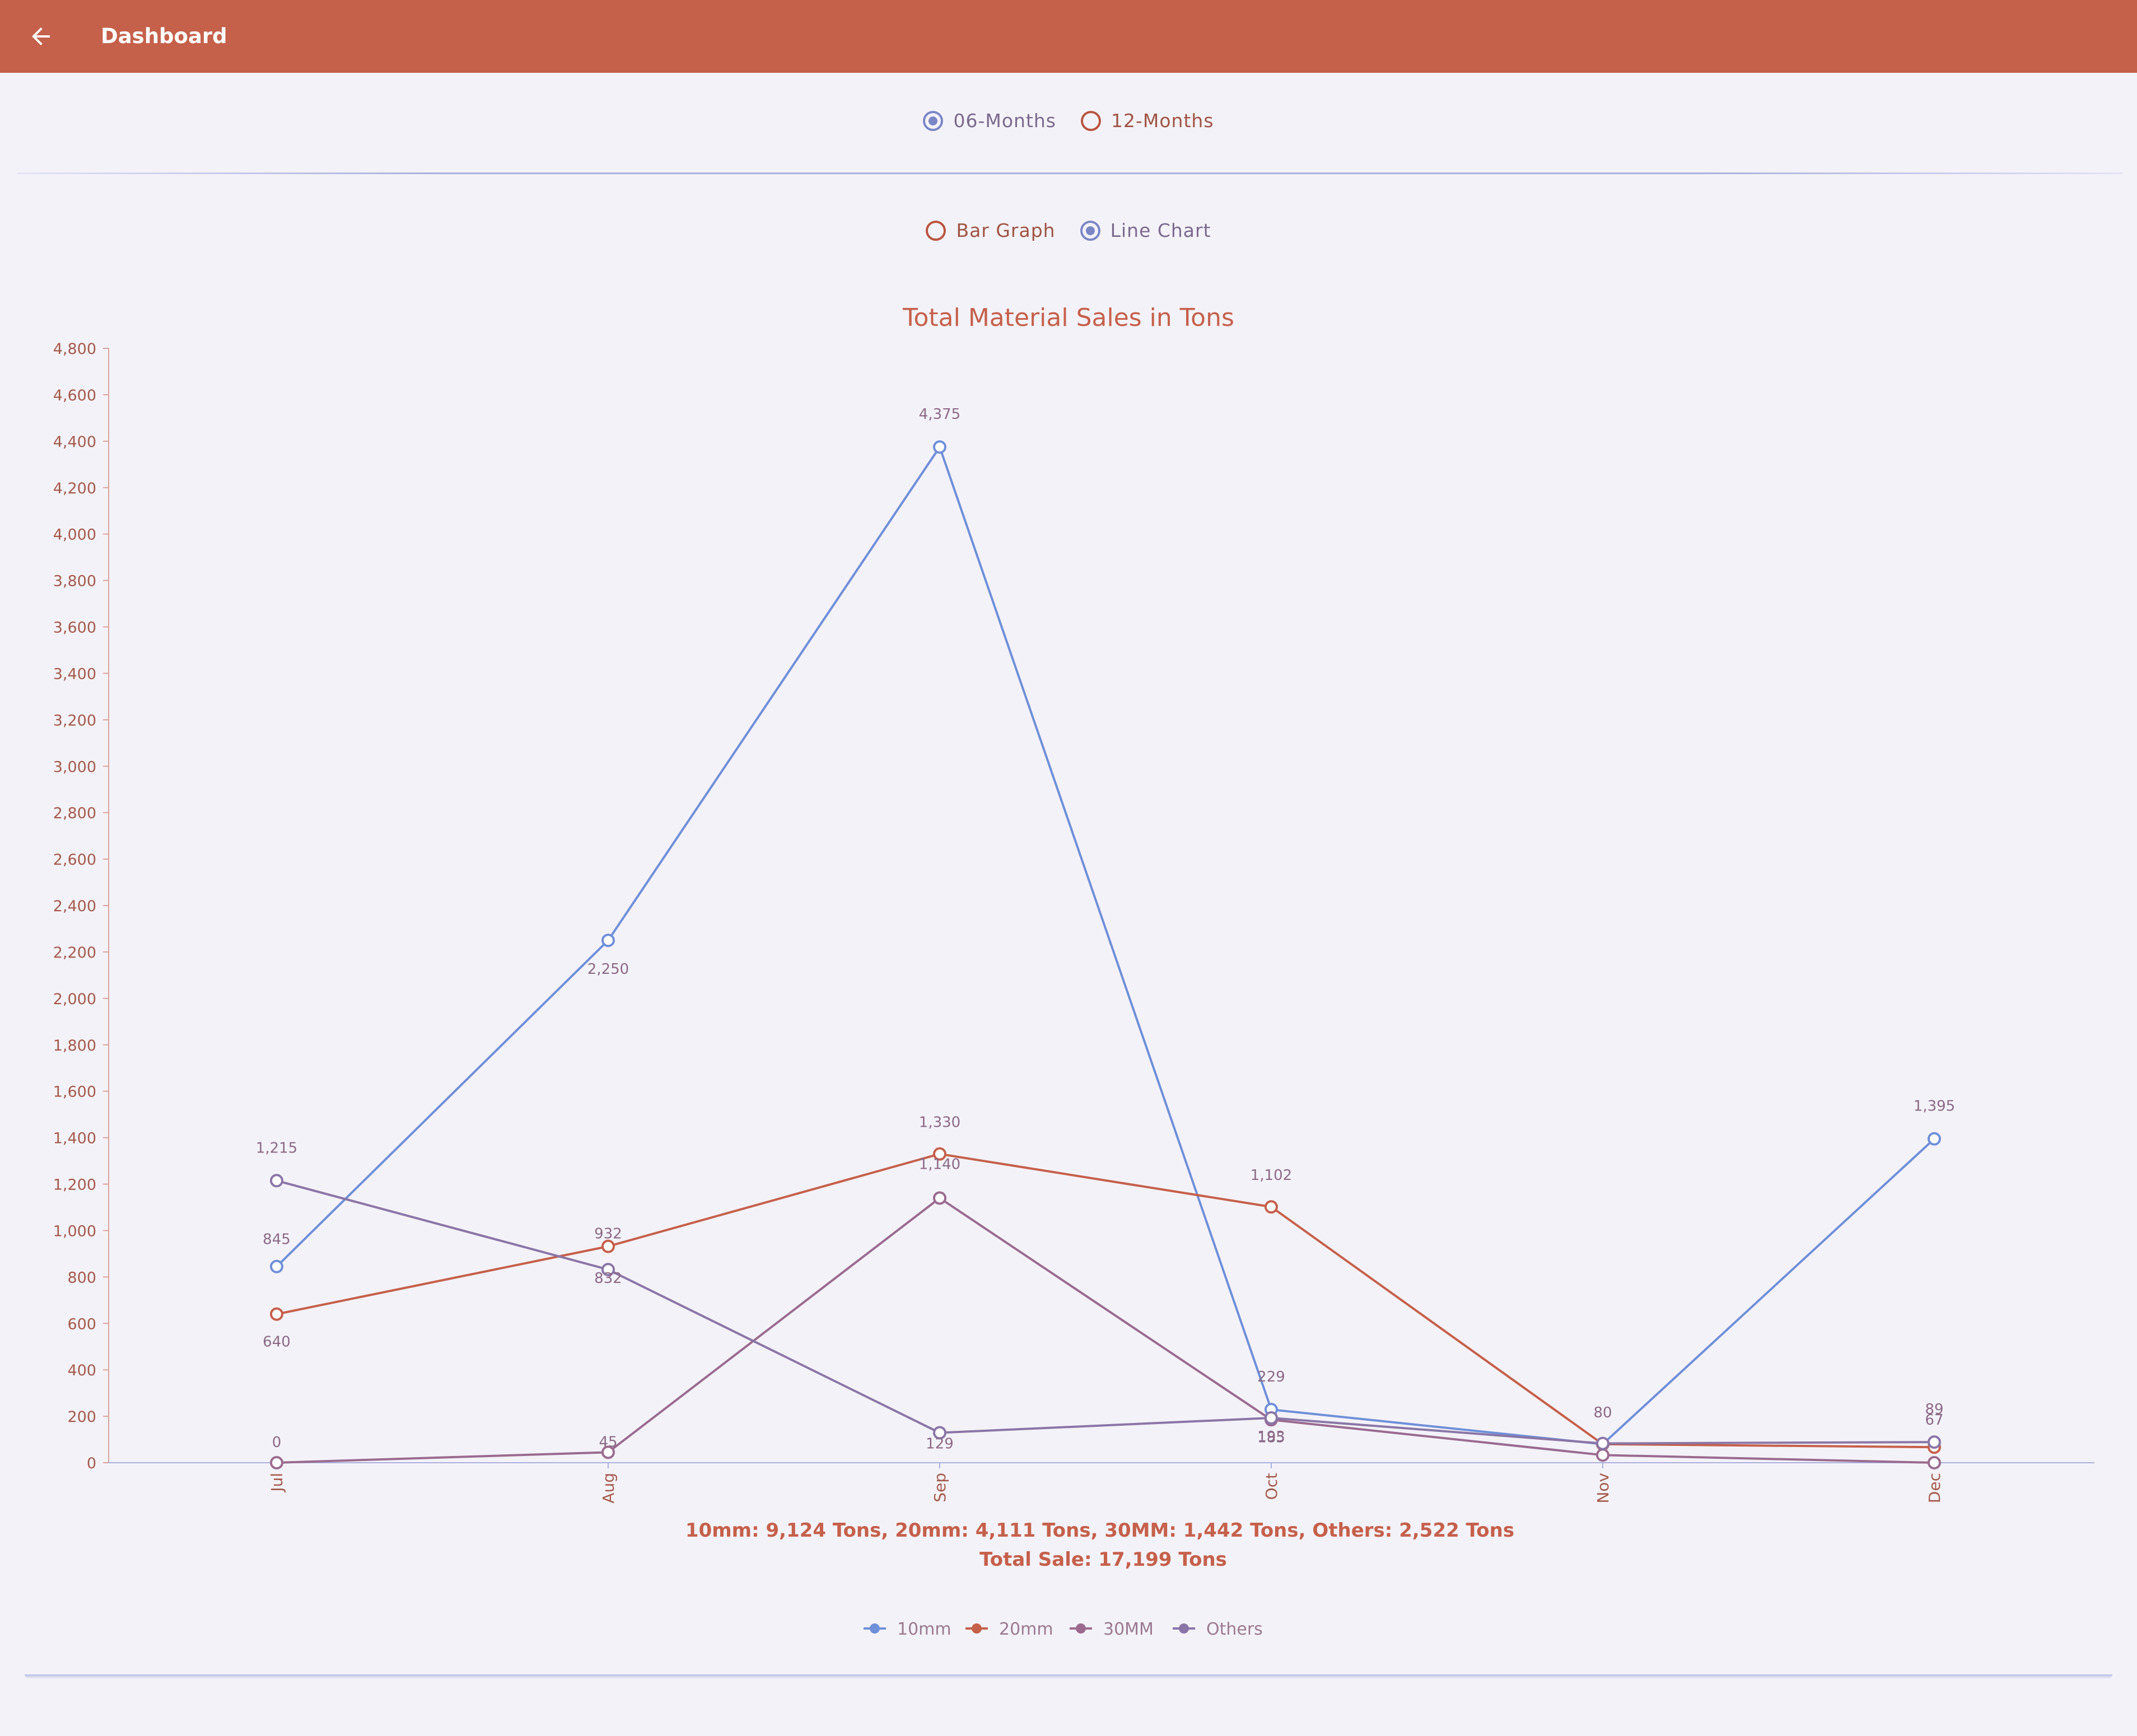 This screenshot has width=2137, height=1736. I want to click on data-label: 1,395, so click(1934, 1107).